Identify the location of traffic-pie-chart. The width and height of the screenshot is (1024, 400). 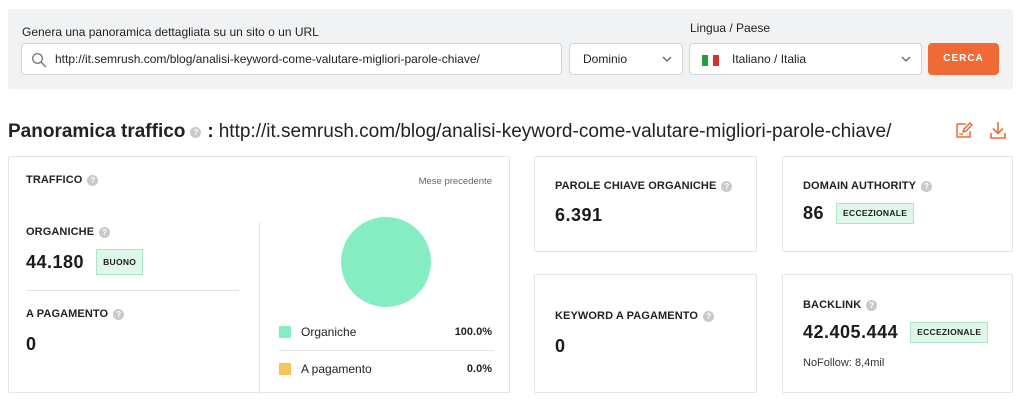
(386, 262).